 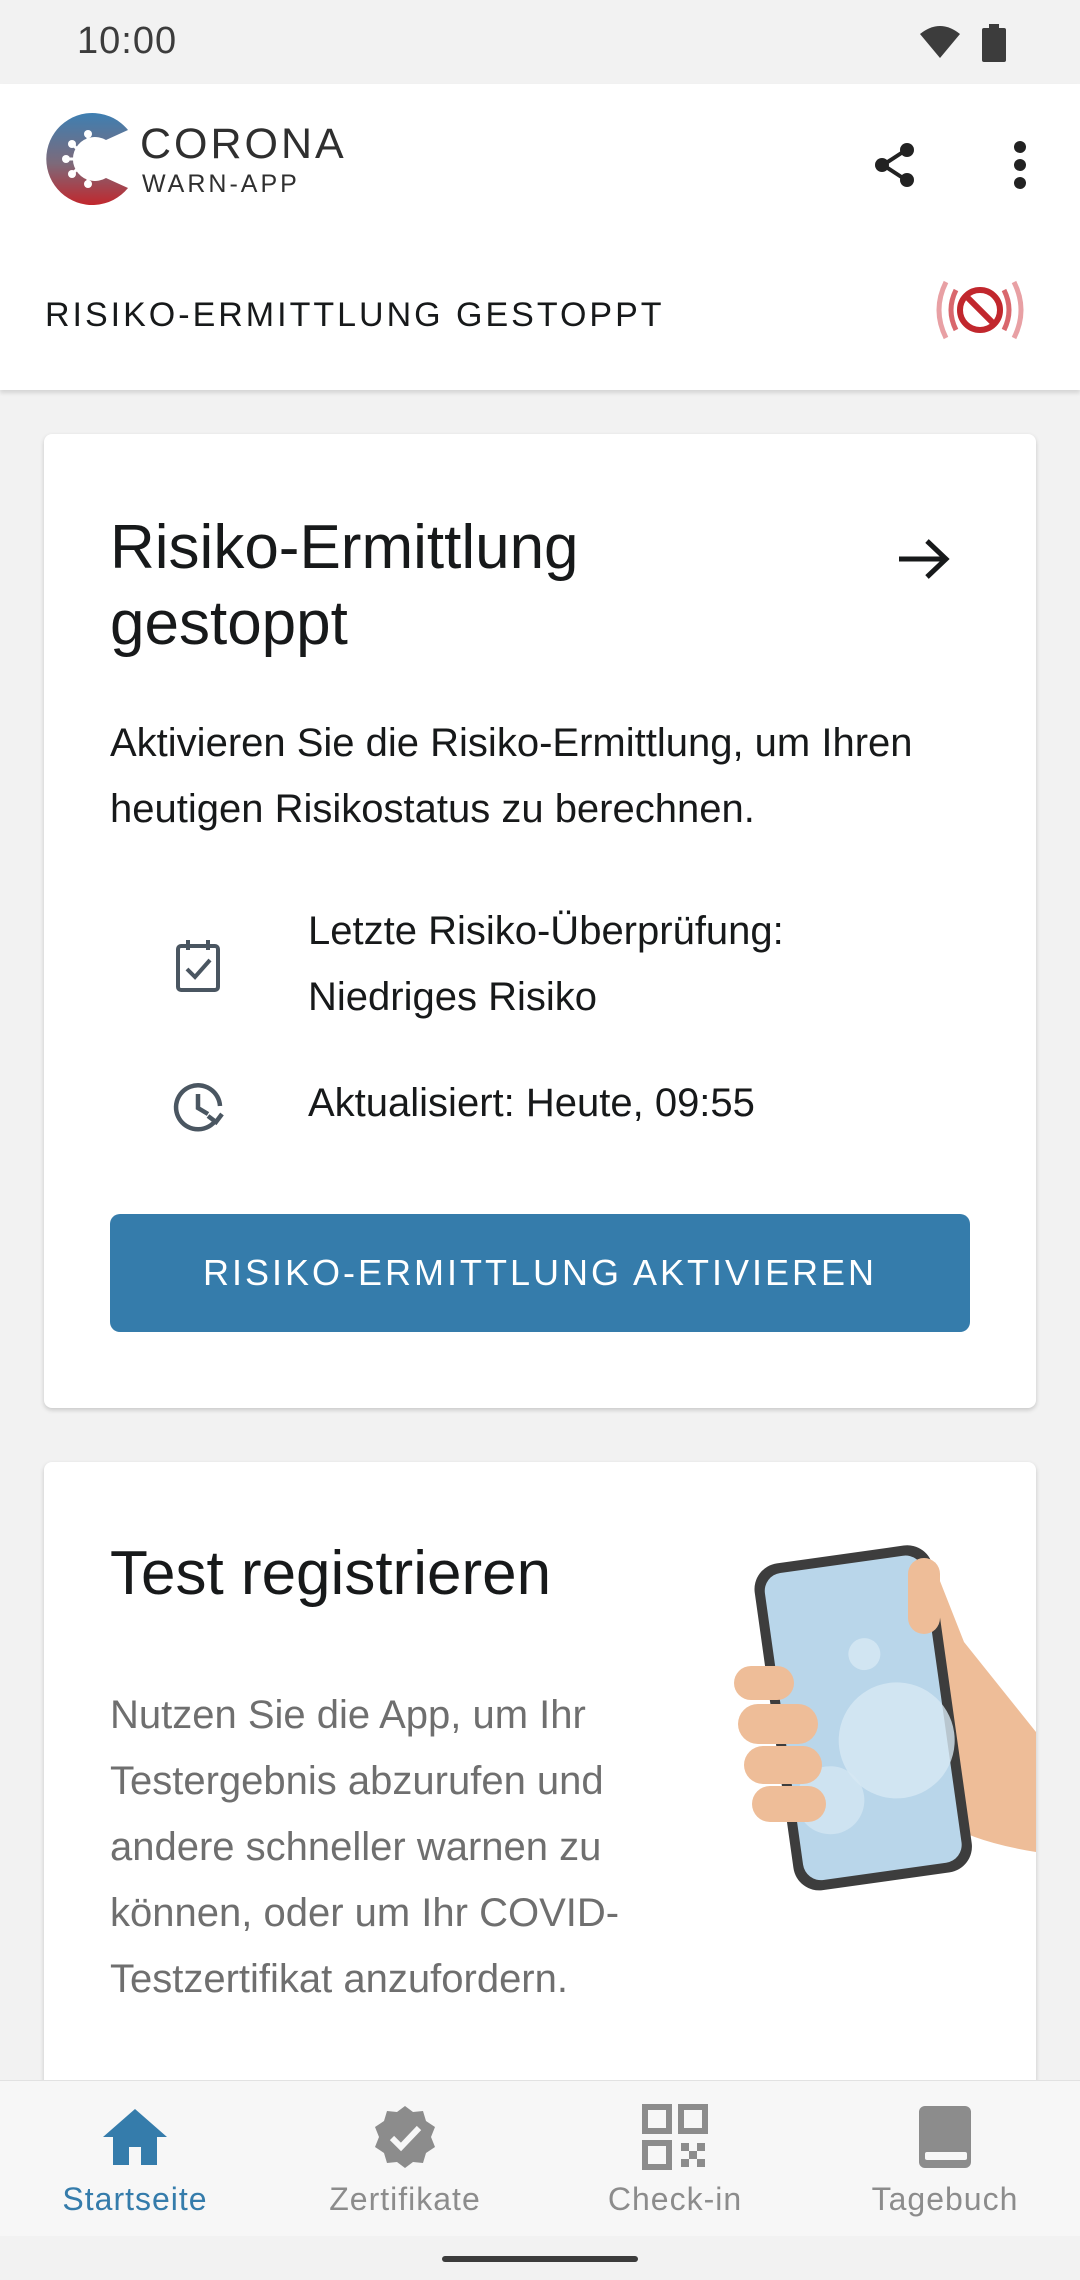 What do you see at coordinates (531, 1103) in the screenshot?
I see `updated-text: Aktualisiert: Heute, 09:55` at bounding box center [531, 1103].